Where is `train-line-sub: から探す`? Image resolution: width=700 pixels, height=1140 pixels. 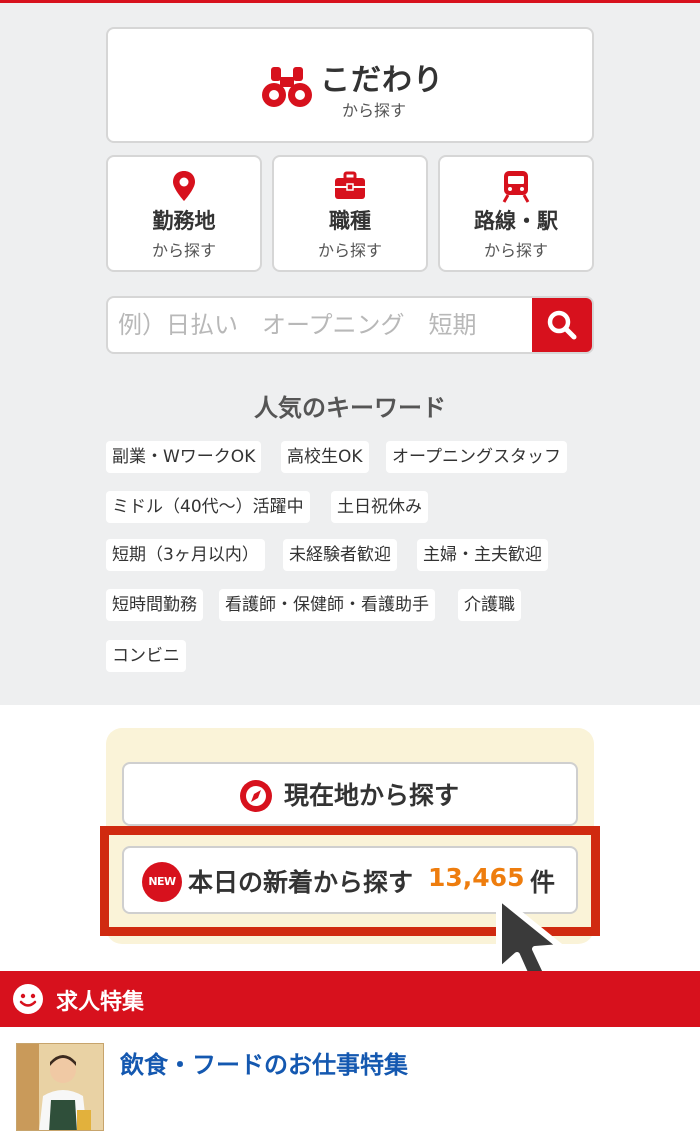 train-line-sub: から探す is located at coordinates (515, 250).